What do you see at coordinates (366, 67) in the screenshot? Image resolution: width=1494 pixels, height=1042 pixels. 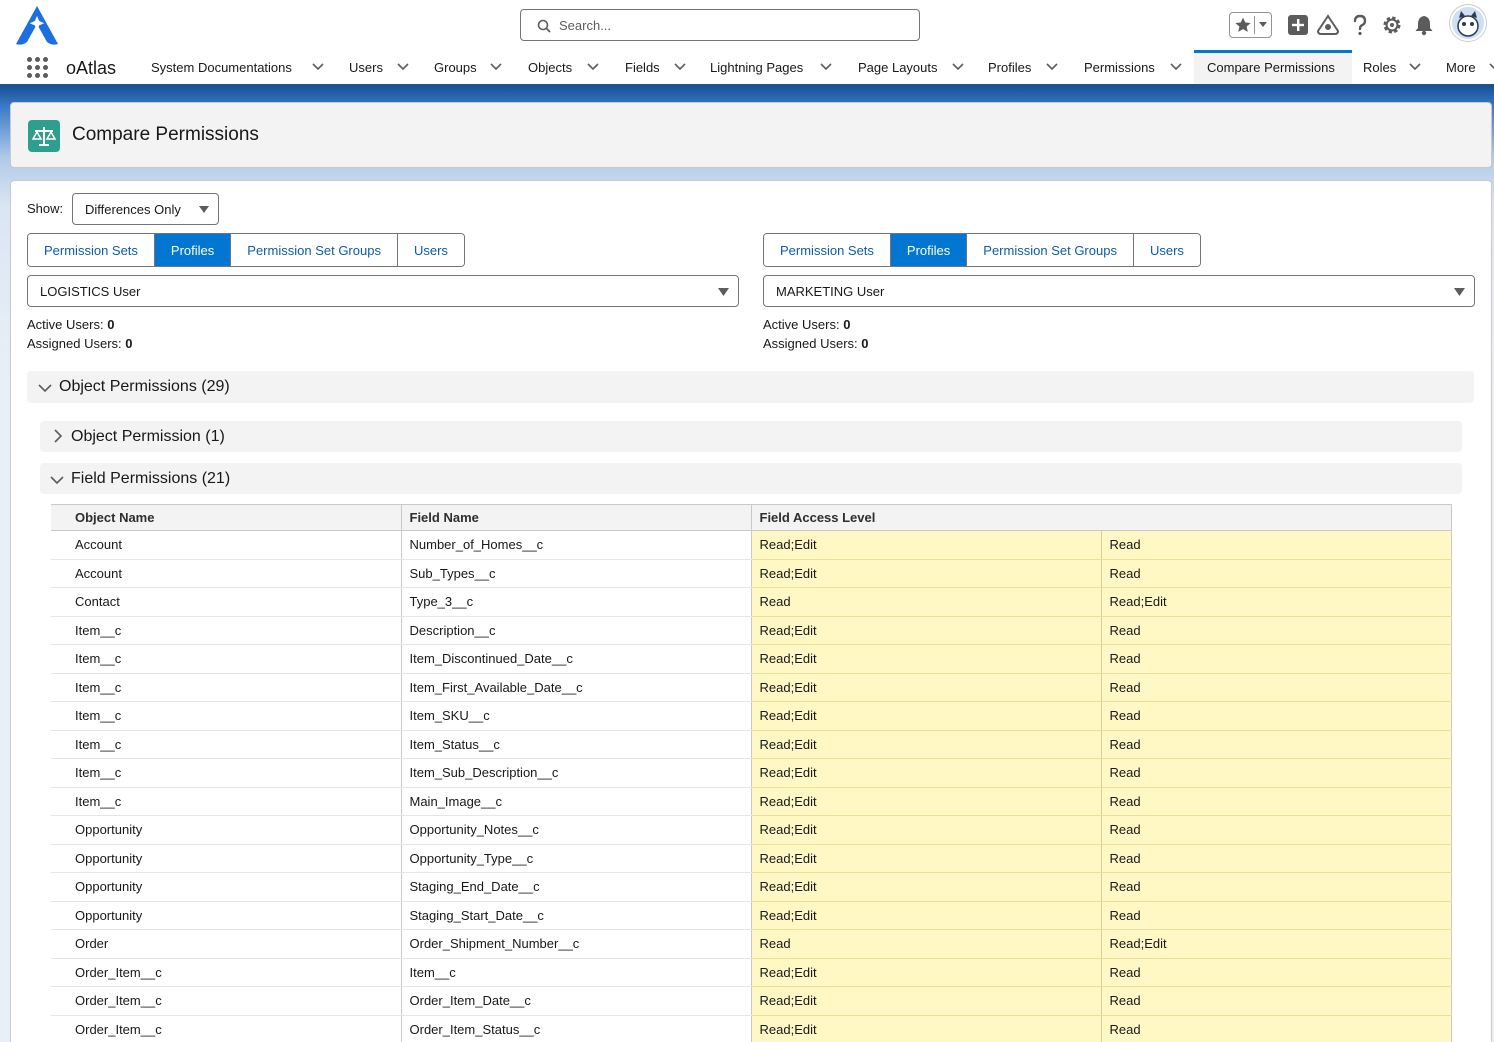 I see `nav-item-label: Users` at bounding box center [366, 67].